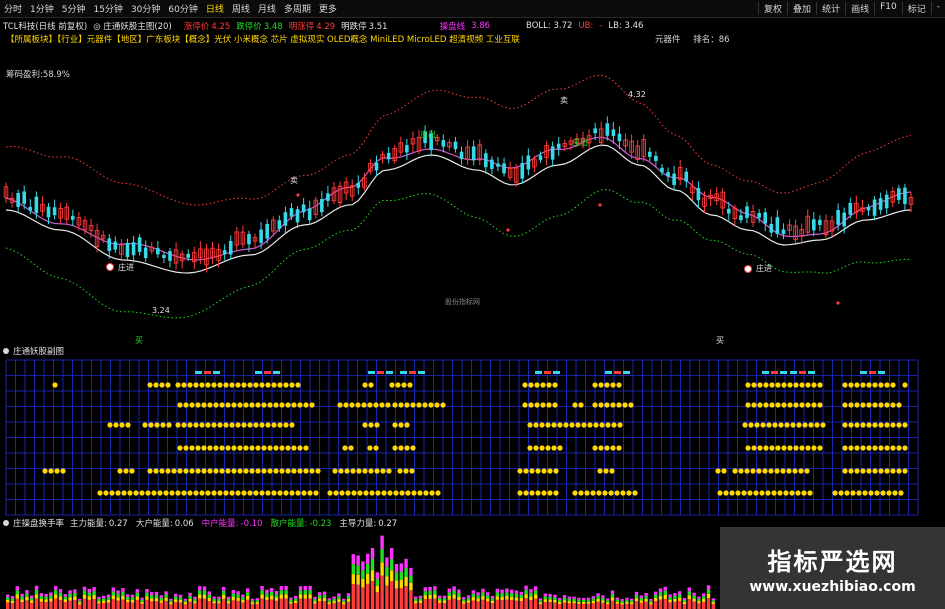 The width and height of the screenshot is (945, 609). Describe the element at coordinates (215, 8) in the screenshot. I see `period-tab-6: 日线` at that location.